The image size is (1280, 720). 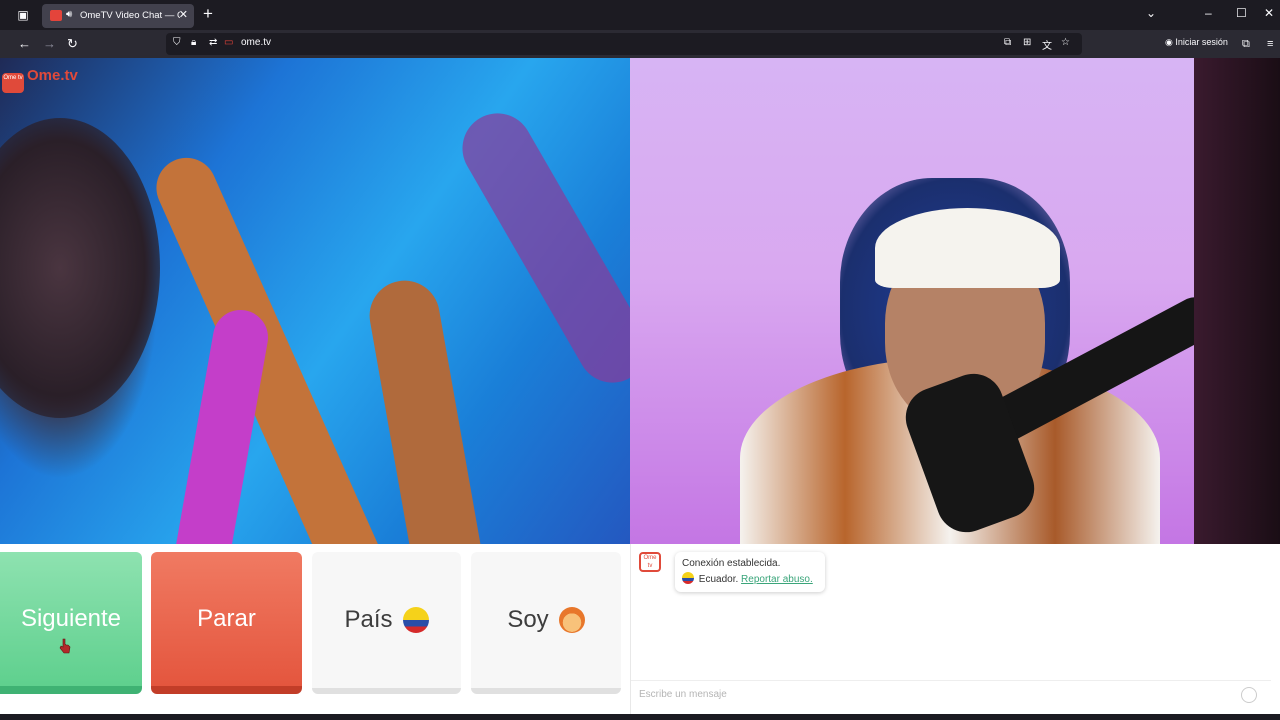 What do you see at coordinates (208, 14) in the screenshot?
I see `new-tab-button: +` at bounding box center [208, 14].